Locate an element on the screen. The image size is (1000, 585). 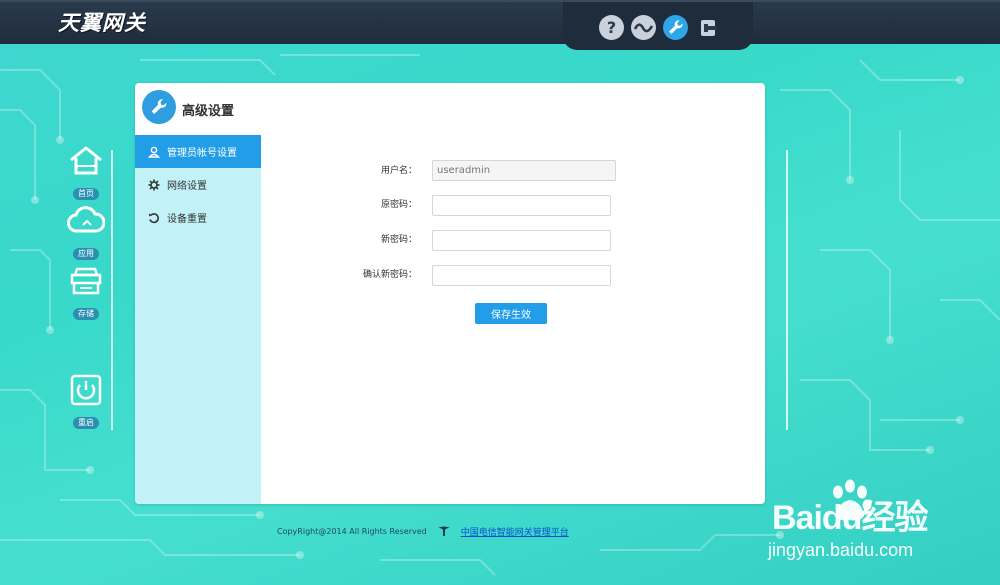
menu-item-admin-account: 管理员帐号设置 is located at coordinates (198, 151).